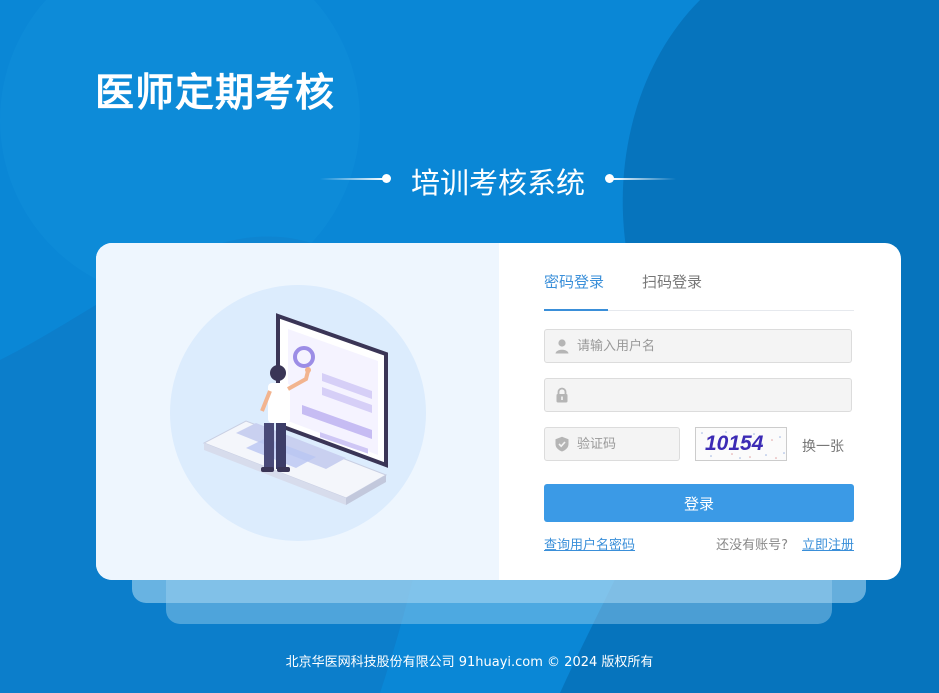  What do you see at coordinates (215, 93) in the screenshot?
I see `app-title: 医师定期考核` at bounding box center [215, 93].